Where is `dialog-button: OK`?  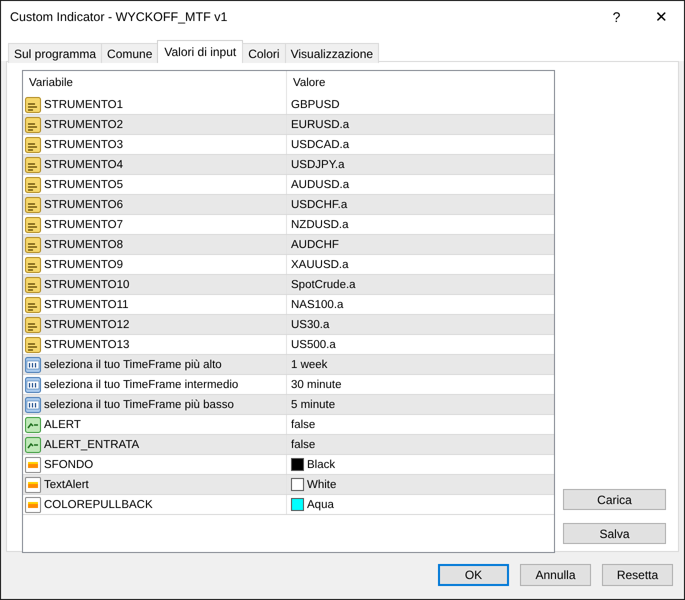
dialog-button: OK is located at coordinates (473, 575).